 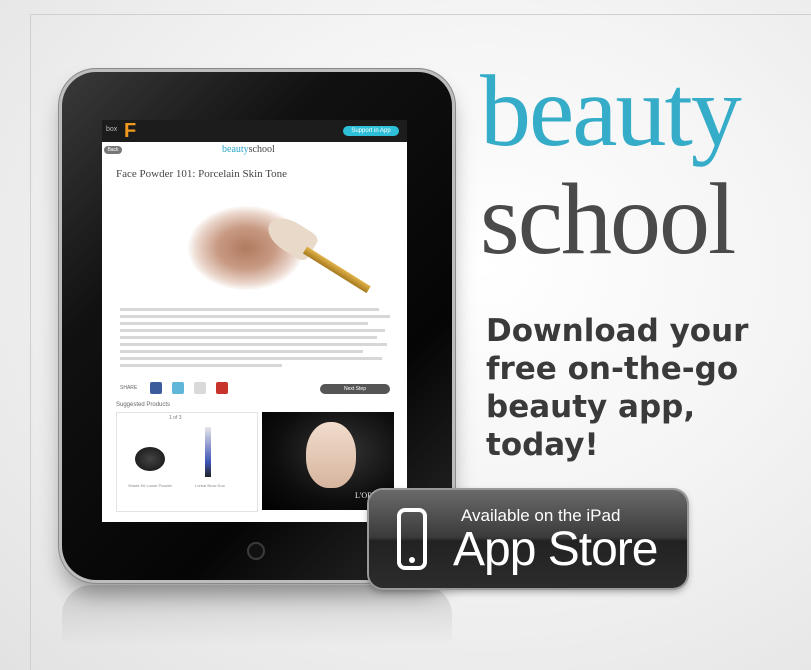 I want to click on support-button: Support in App, so click(x=371, y=131).